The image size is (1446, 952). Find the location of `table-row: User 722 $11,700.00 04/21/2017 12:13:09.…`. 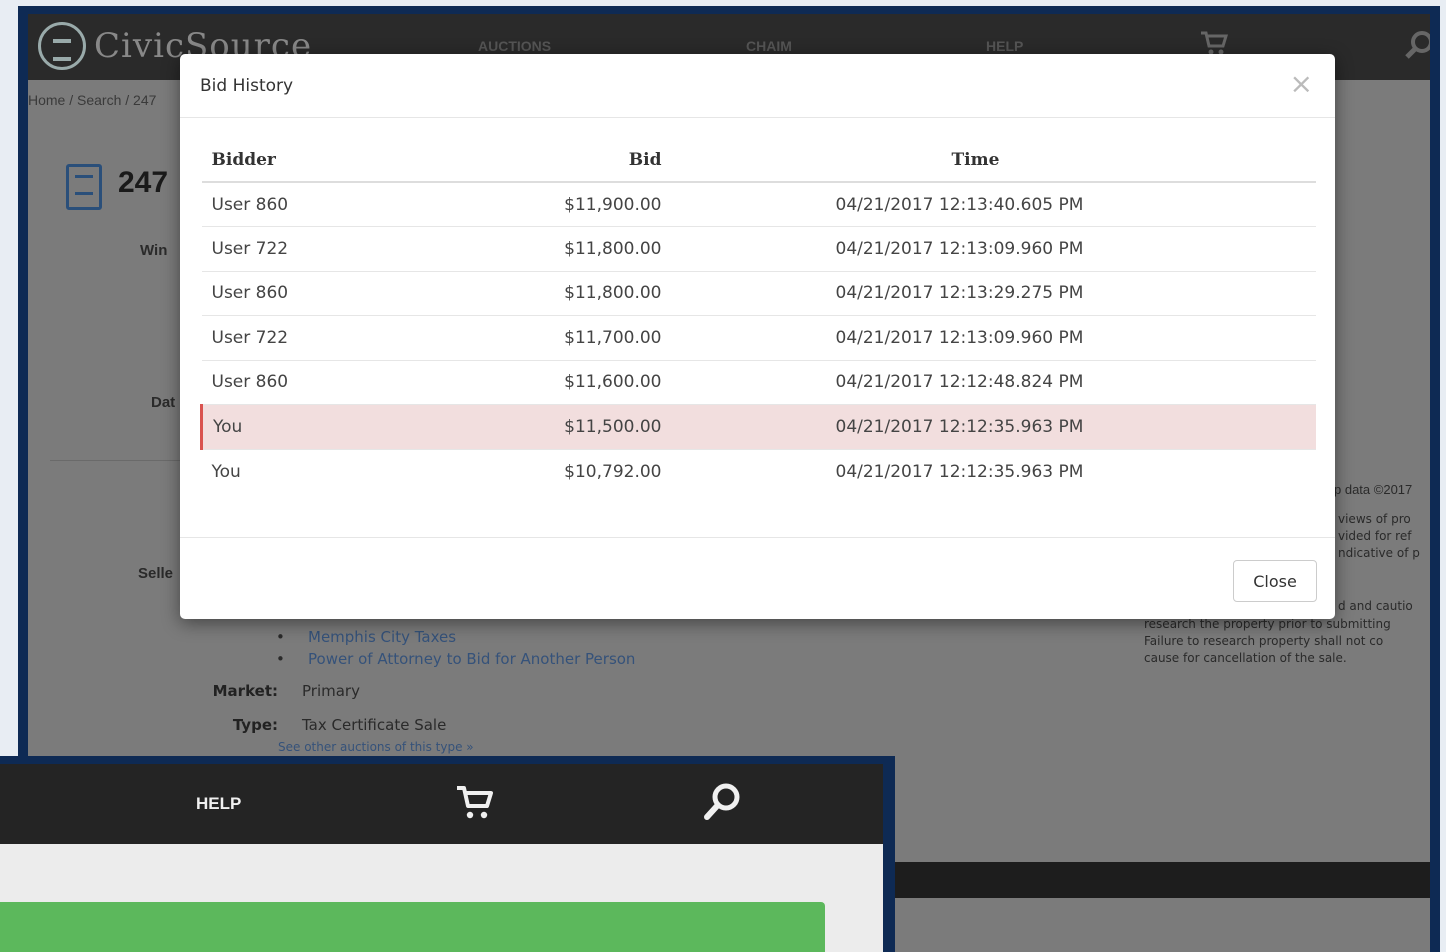

table-row: User 722 $11,700.00 04/21/2017 12:13:09.… is located at coordinates (758, 337).